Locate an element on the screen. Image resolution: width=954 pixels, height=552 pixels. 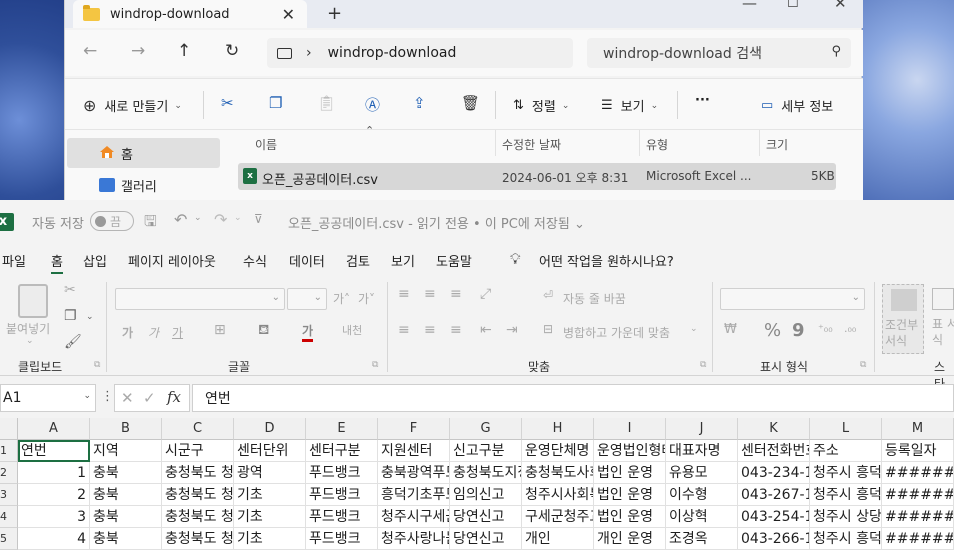
cell: 1 is located at coordinates (54, 473).